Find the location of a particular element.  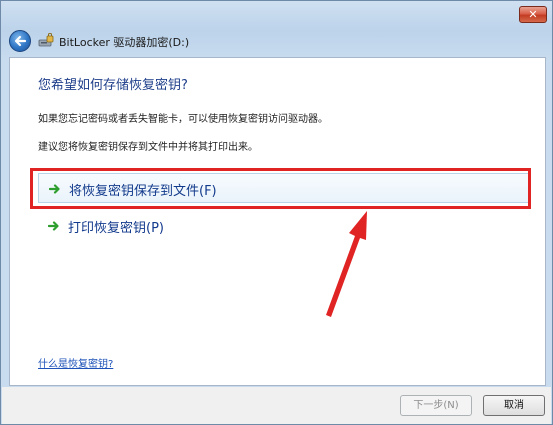

green-arrow-icon is located at coordinates (53, 226).